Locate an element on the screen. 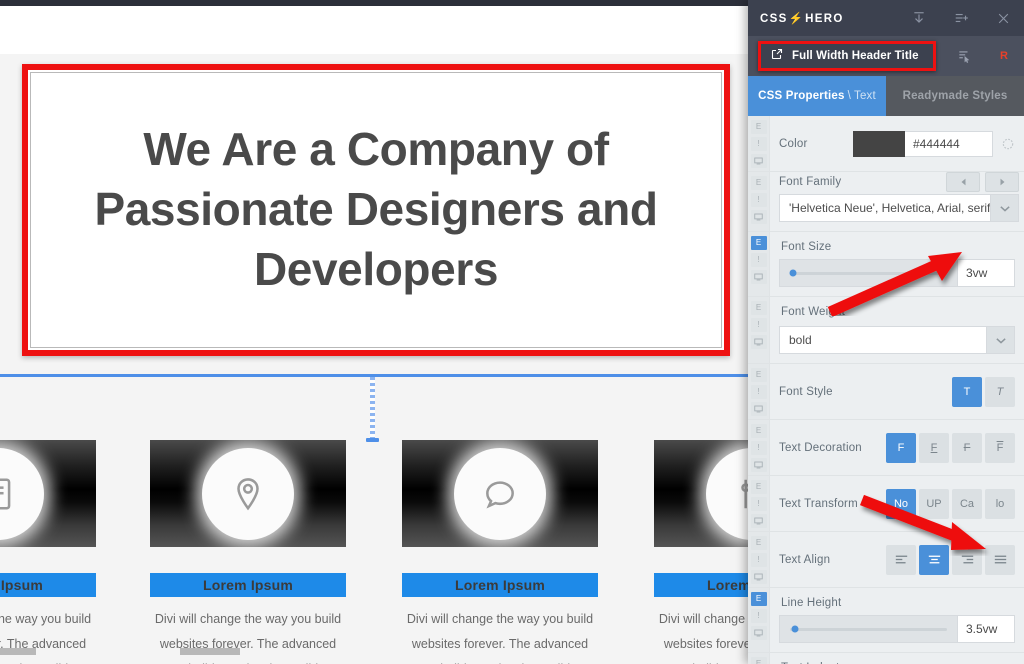  text-transform-capitalize-button: Ca is located at coordinates (967, 503).